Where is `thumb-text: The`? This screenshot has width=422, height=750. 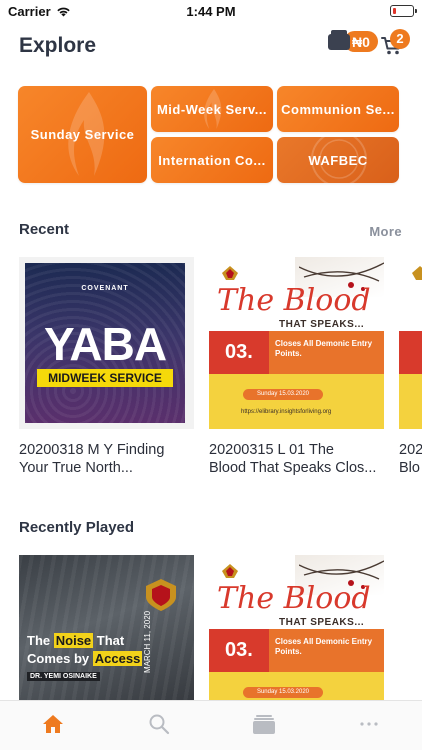 thumb-text: The is located at coordinates (39, 640).